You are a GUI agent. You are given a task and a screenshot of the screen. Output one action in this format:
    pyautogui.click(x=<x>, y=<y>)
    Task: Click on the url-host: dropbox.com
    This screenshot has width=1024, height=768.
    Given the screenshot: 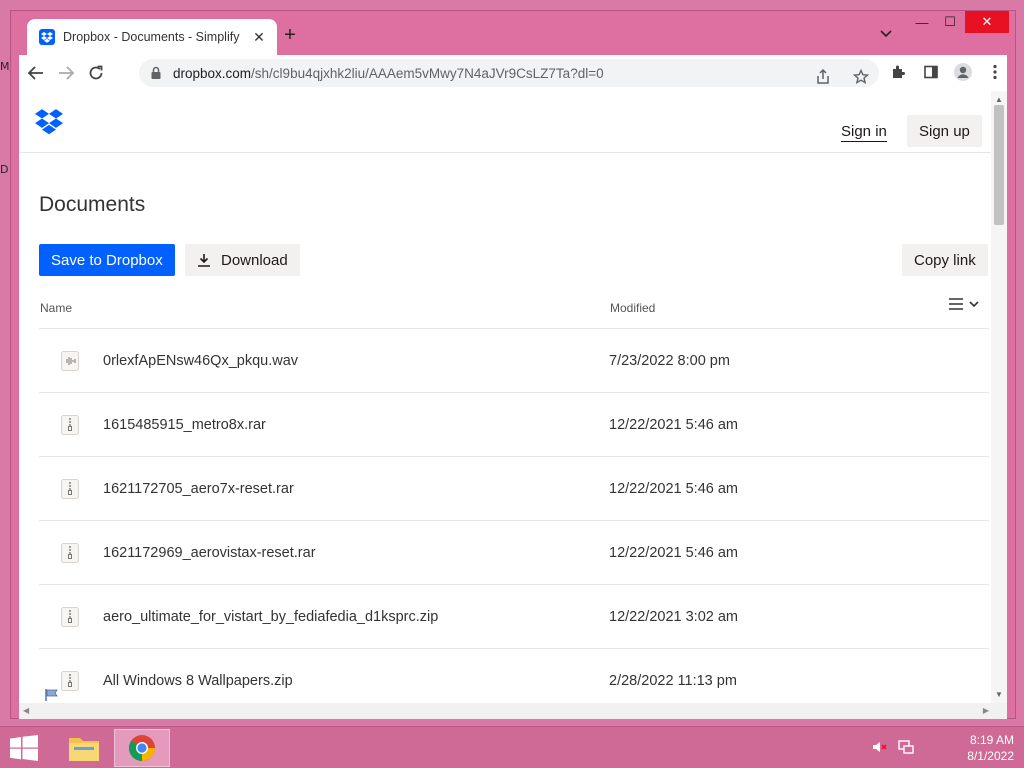 What is the action you would take?
    pyautogui.click(x=212, y=73)
    